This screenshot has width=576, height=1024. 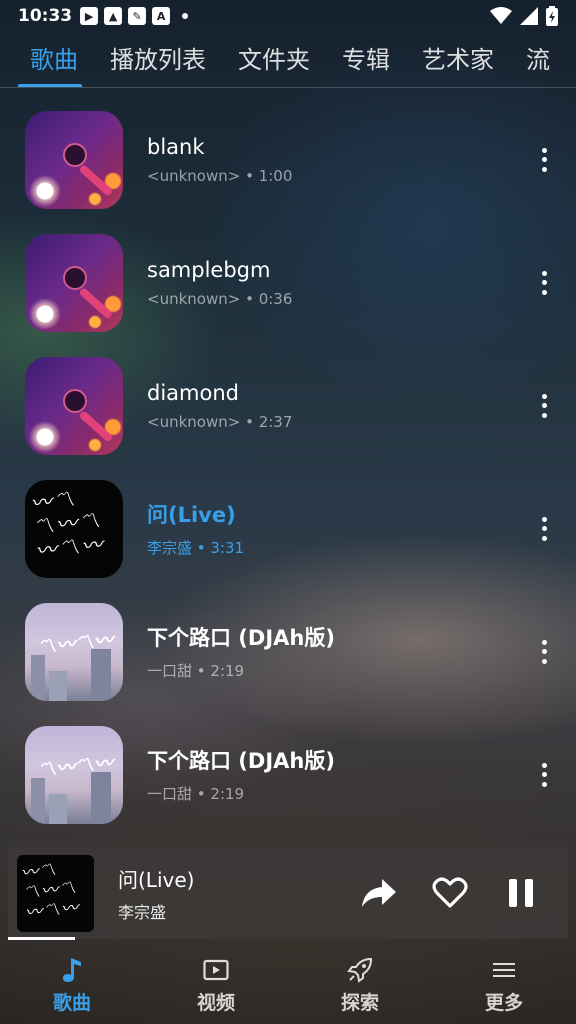 What do you see at coordinates (191, 515) in the screenshot?
I see `song-title: 问(Live)` at bounding box center [191, 515].